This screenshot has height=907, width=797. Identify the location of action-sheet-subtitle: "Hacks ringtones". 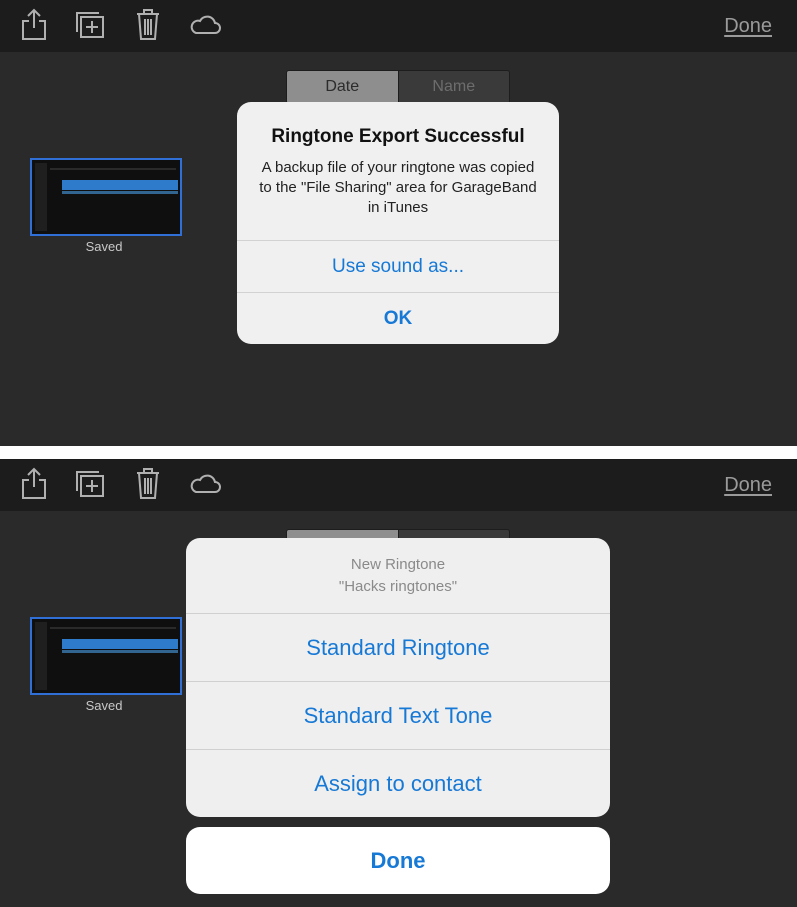
(398, 586).